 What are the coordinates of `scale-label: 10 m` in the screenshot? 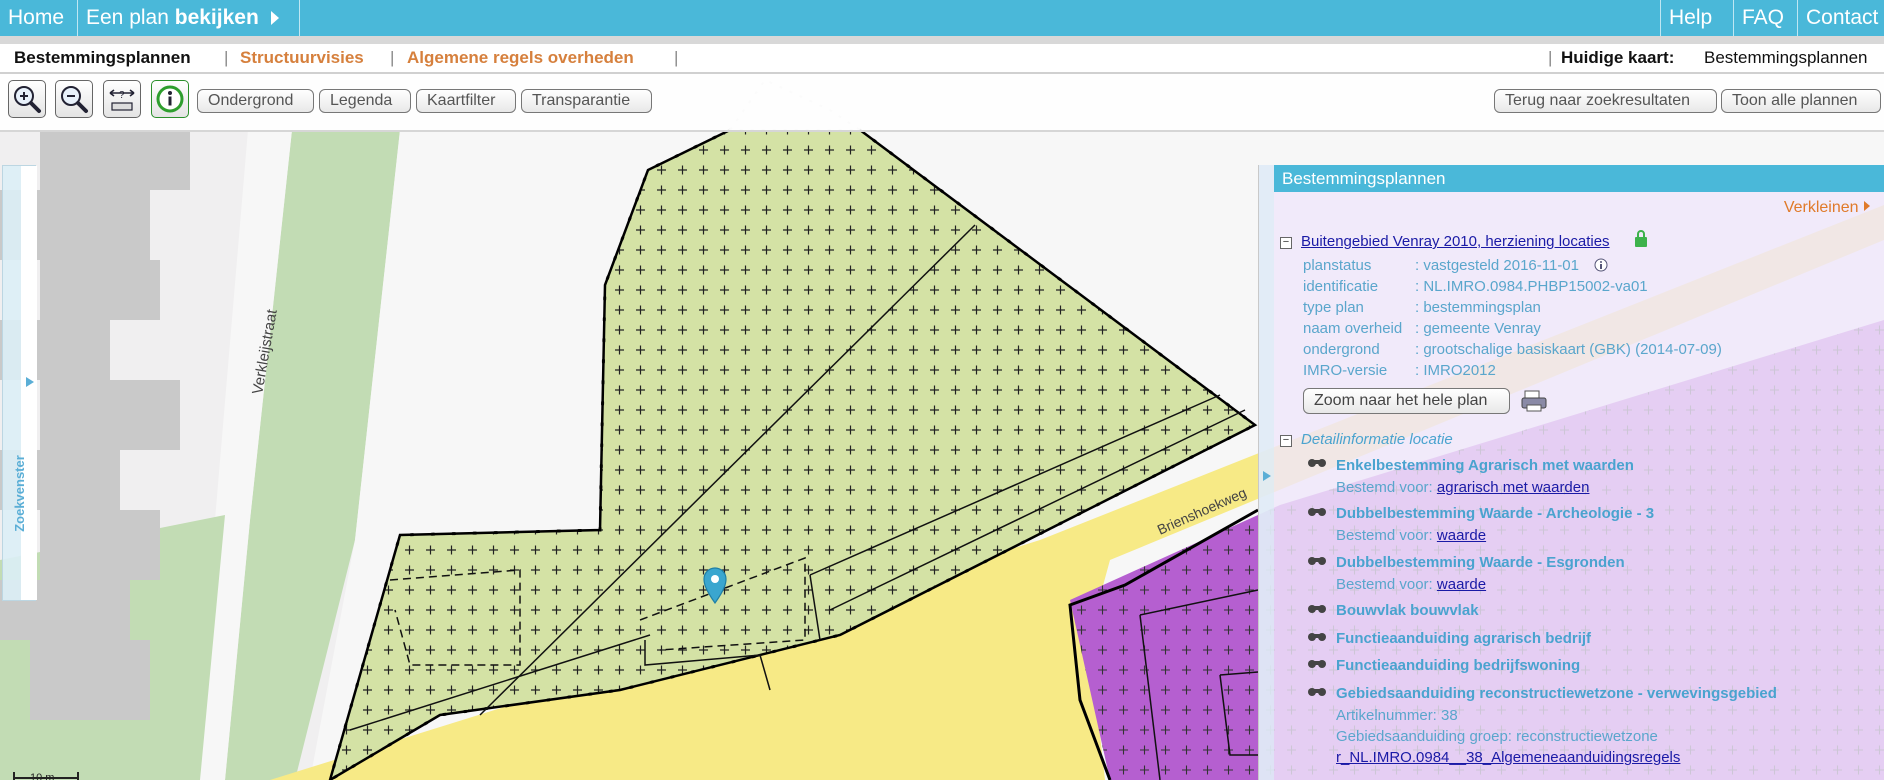 It's located at (42, 776).